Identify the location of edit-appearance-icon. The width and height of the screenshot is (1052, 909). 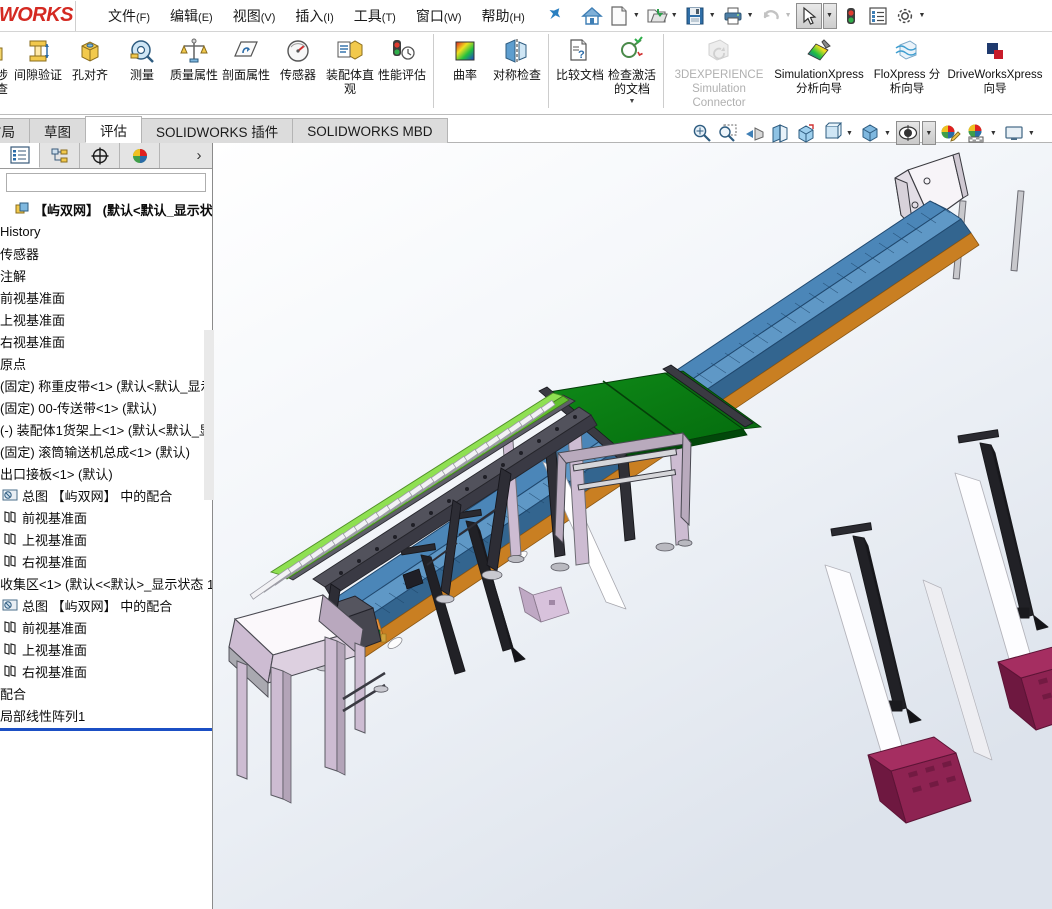
(950, 133).